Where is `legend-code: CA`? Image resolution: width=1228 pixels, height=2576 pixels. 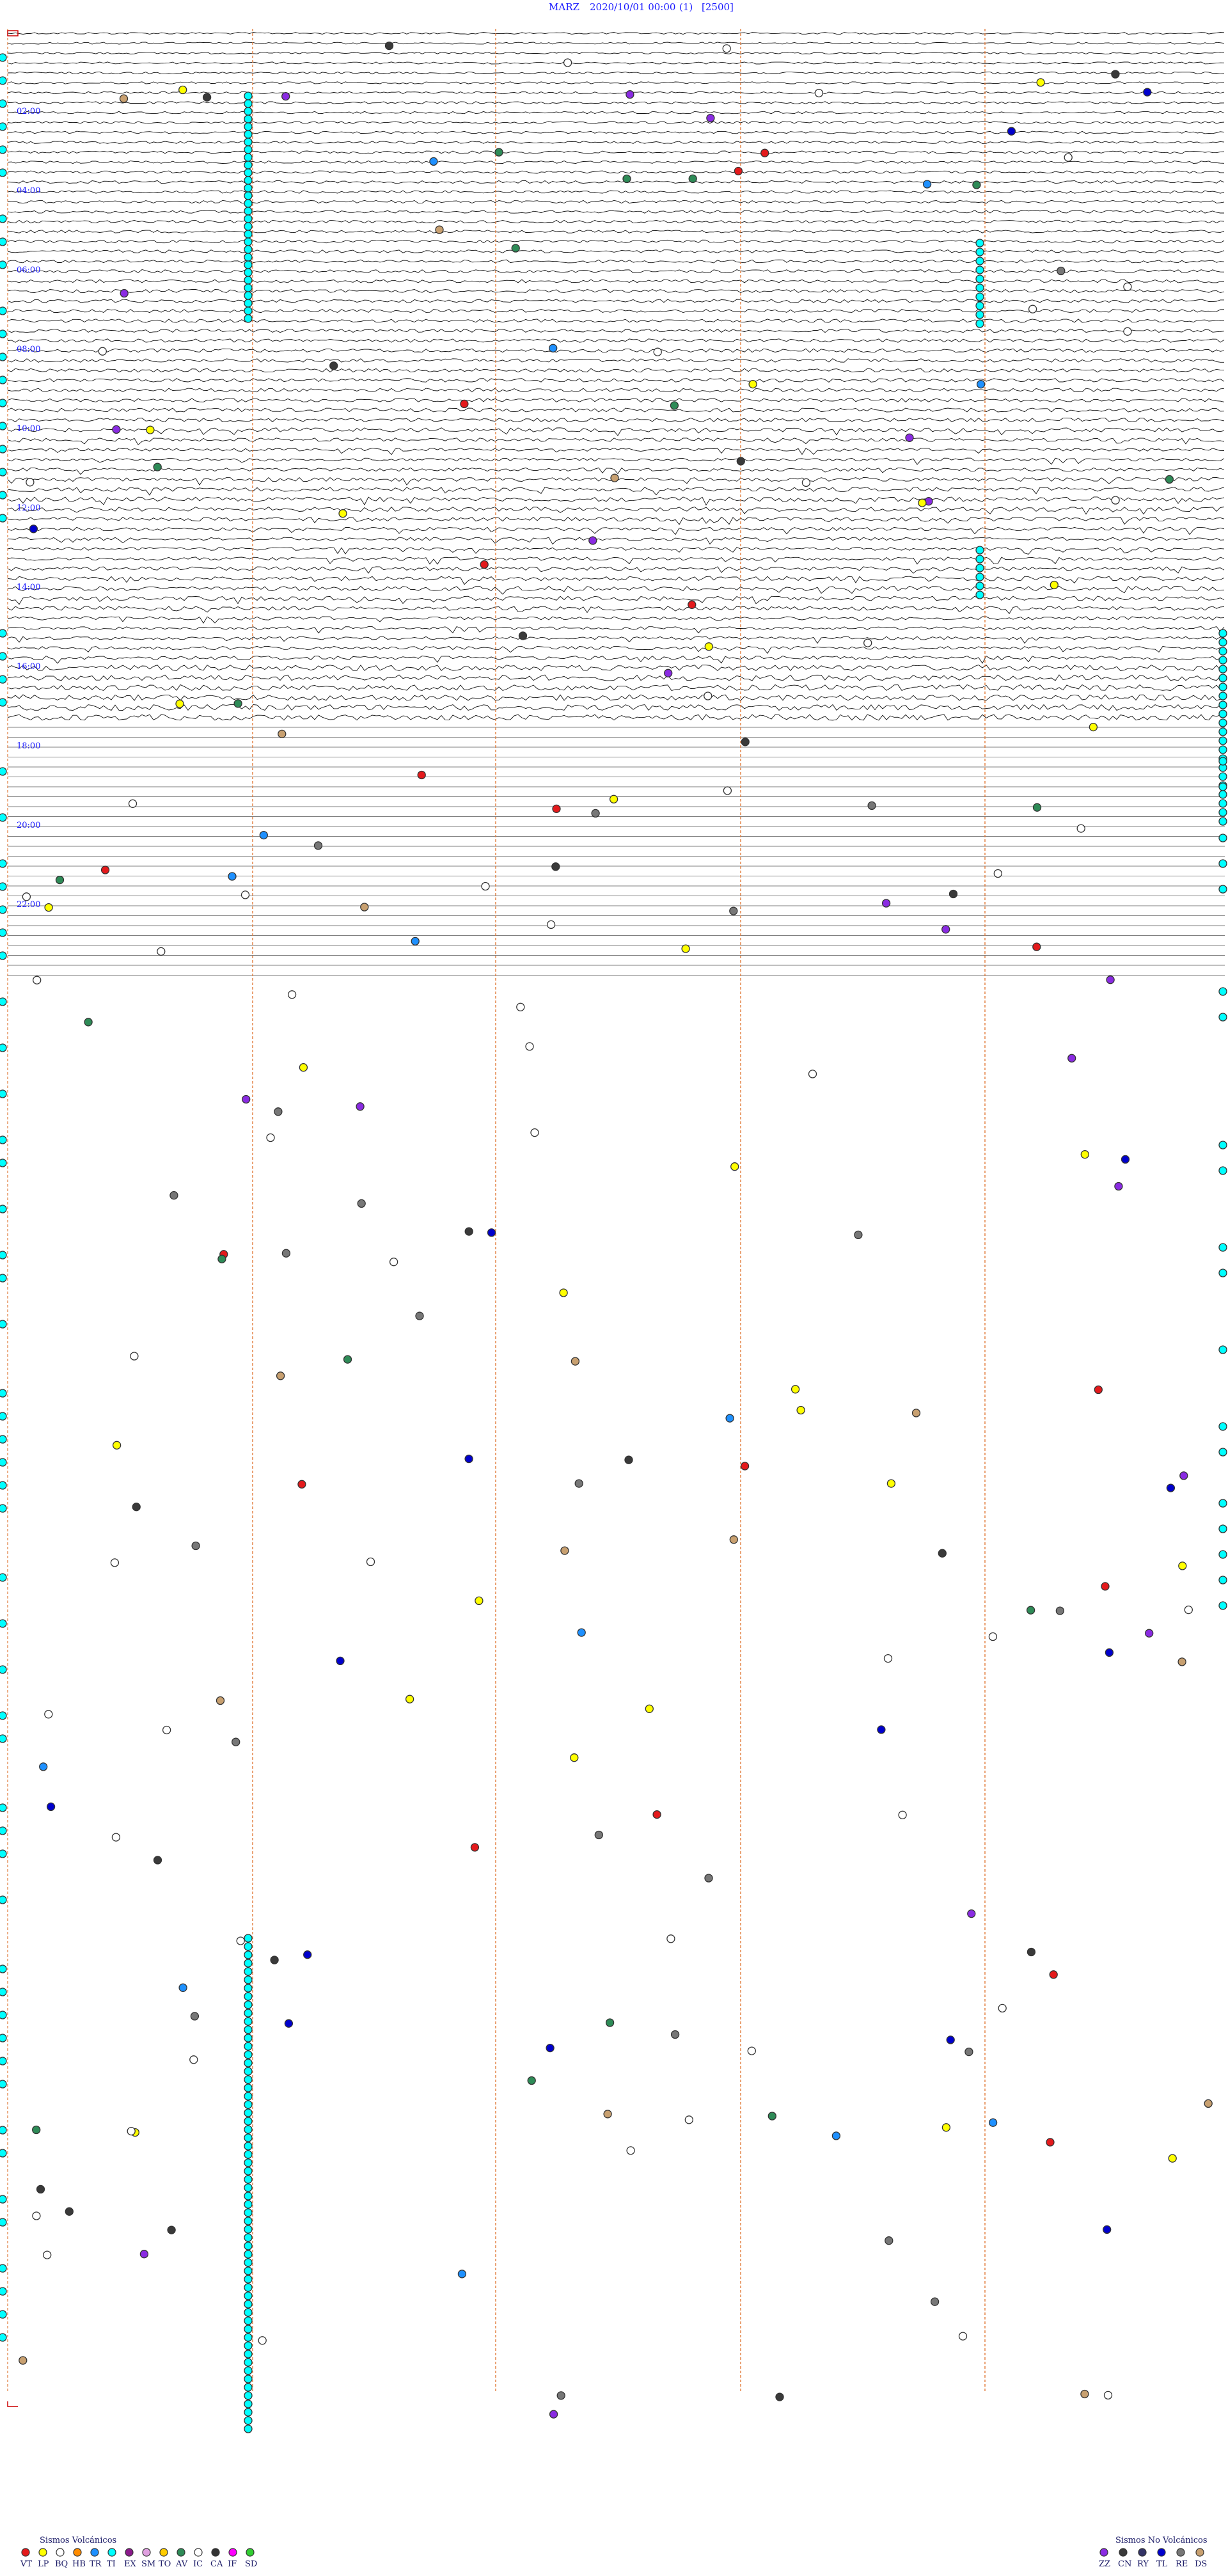 legend-code: CA is located at coordinates (216, 2564).